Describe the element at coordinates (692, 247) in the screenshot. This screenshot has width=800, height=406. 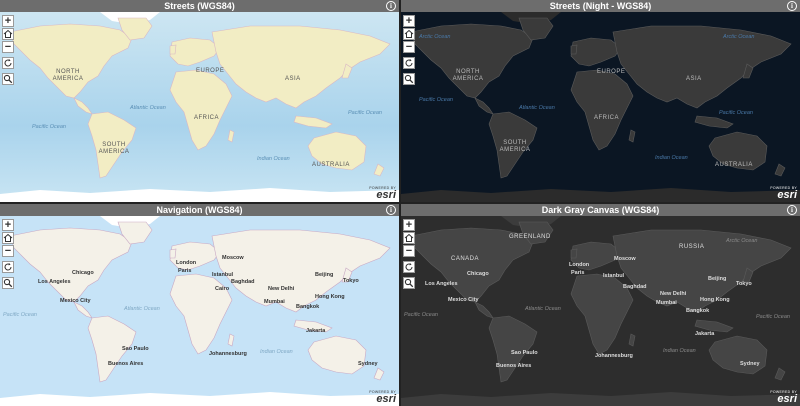
I see `continent-label: RUSSIA` at that location.